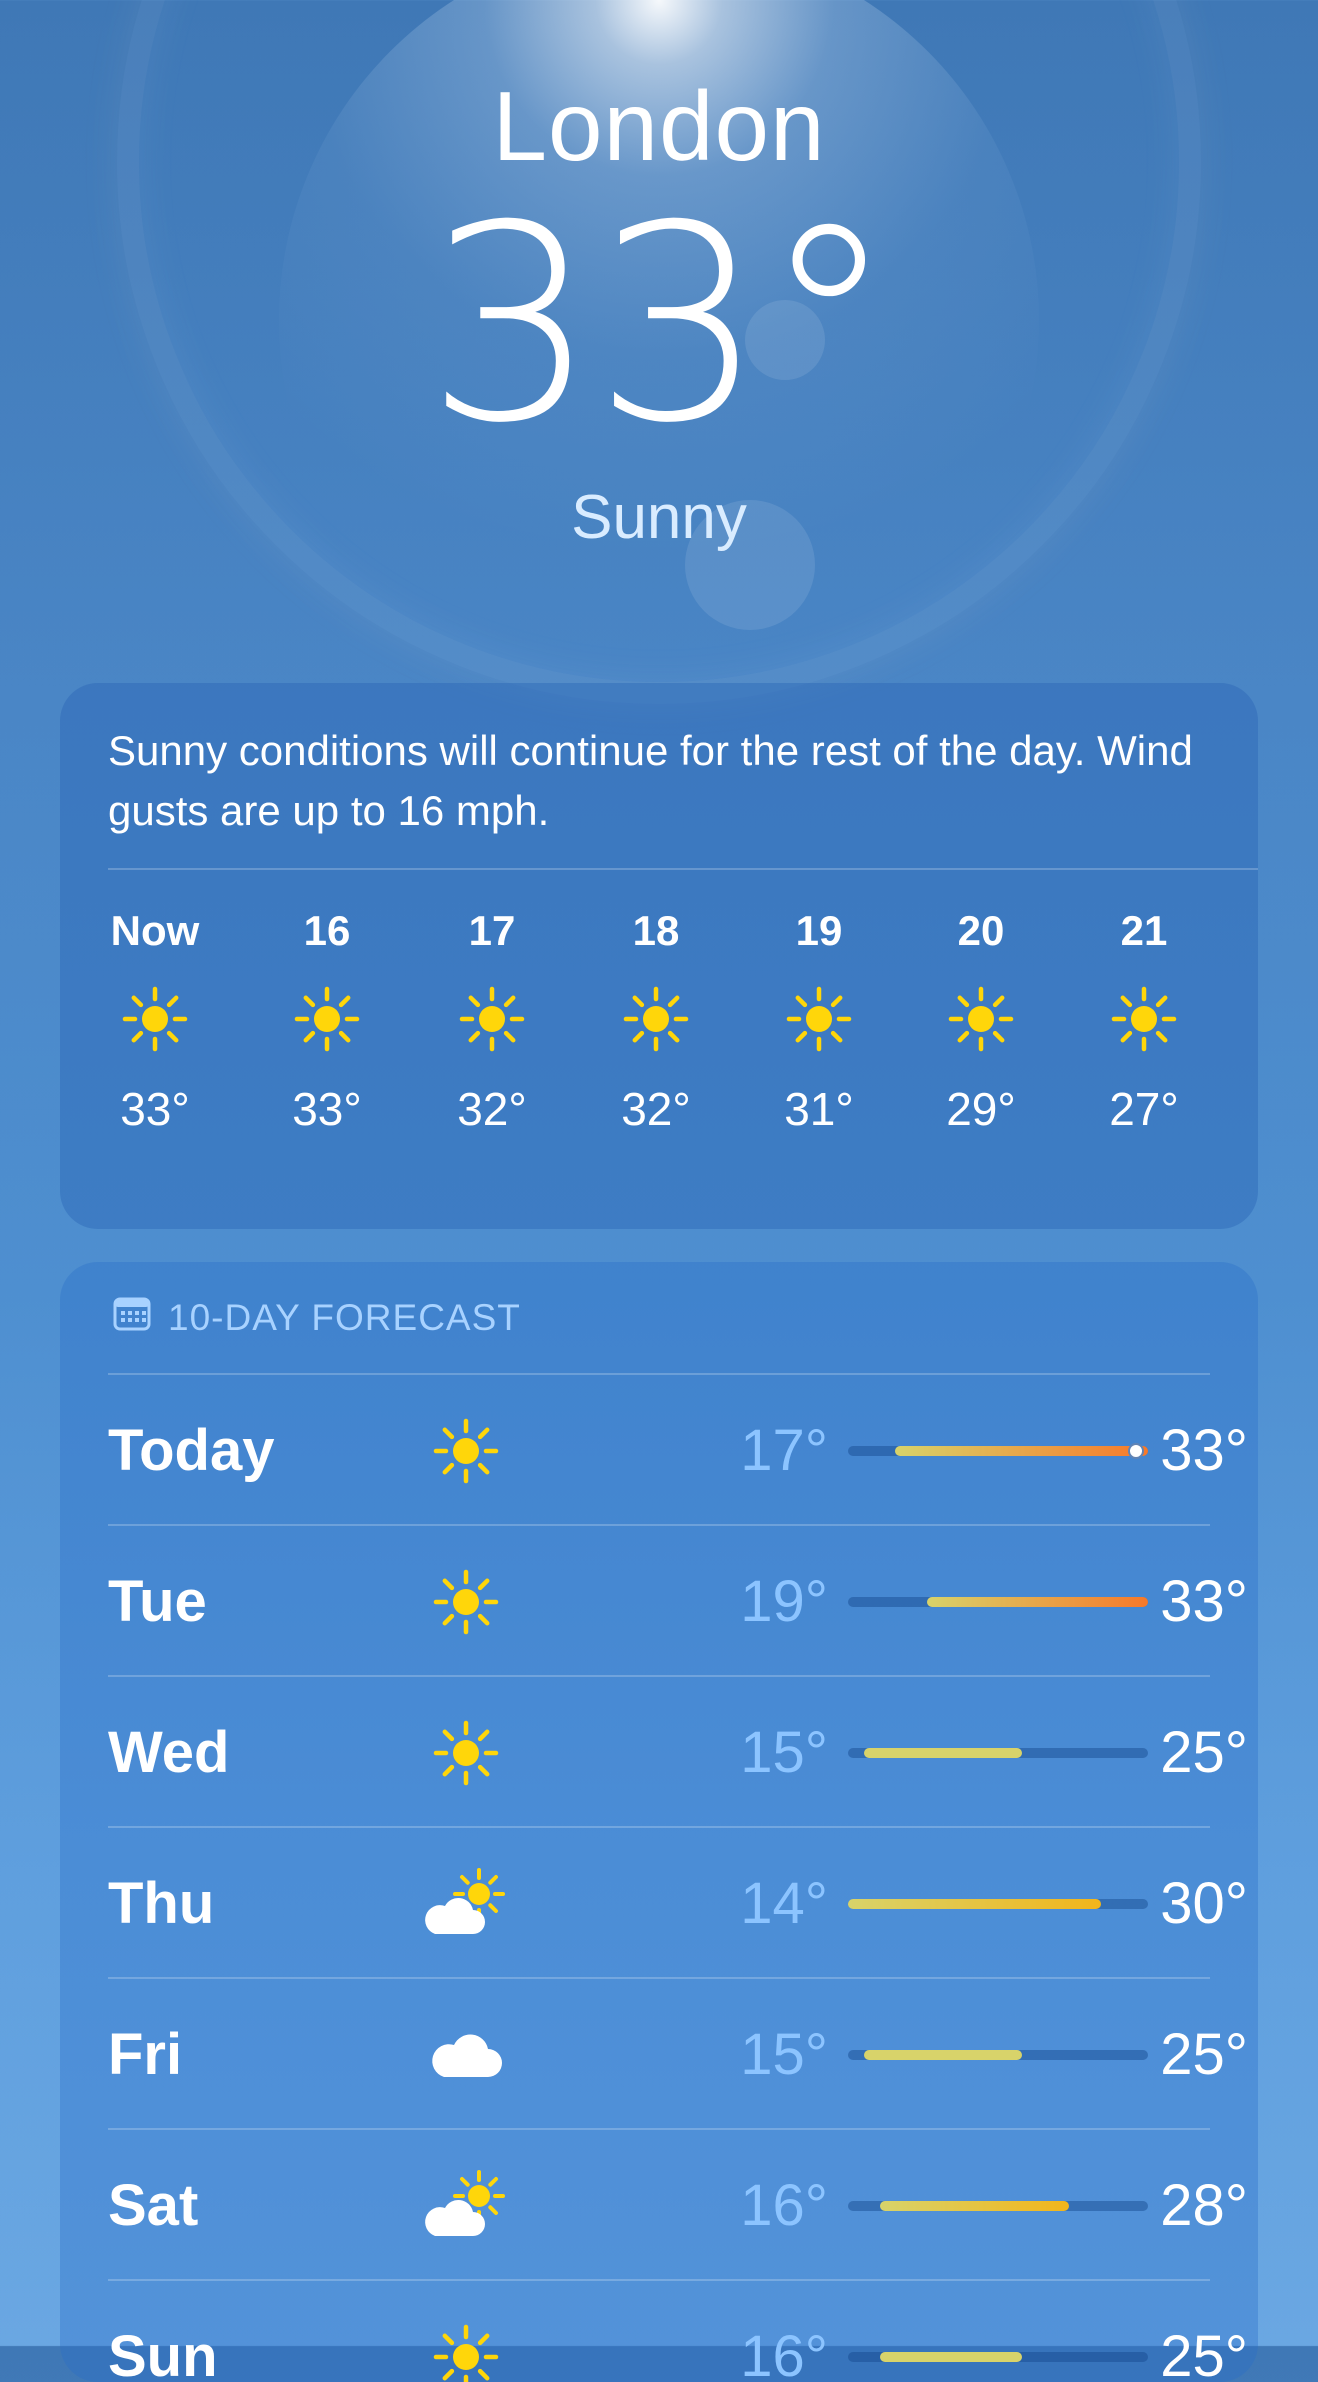 This screenshot has height=2382, width=1318. What do you see at coordinates (661, 324) in the screenshot?
I see `current-temperature: 33°` at bounding box center [661, 324].